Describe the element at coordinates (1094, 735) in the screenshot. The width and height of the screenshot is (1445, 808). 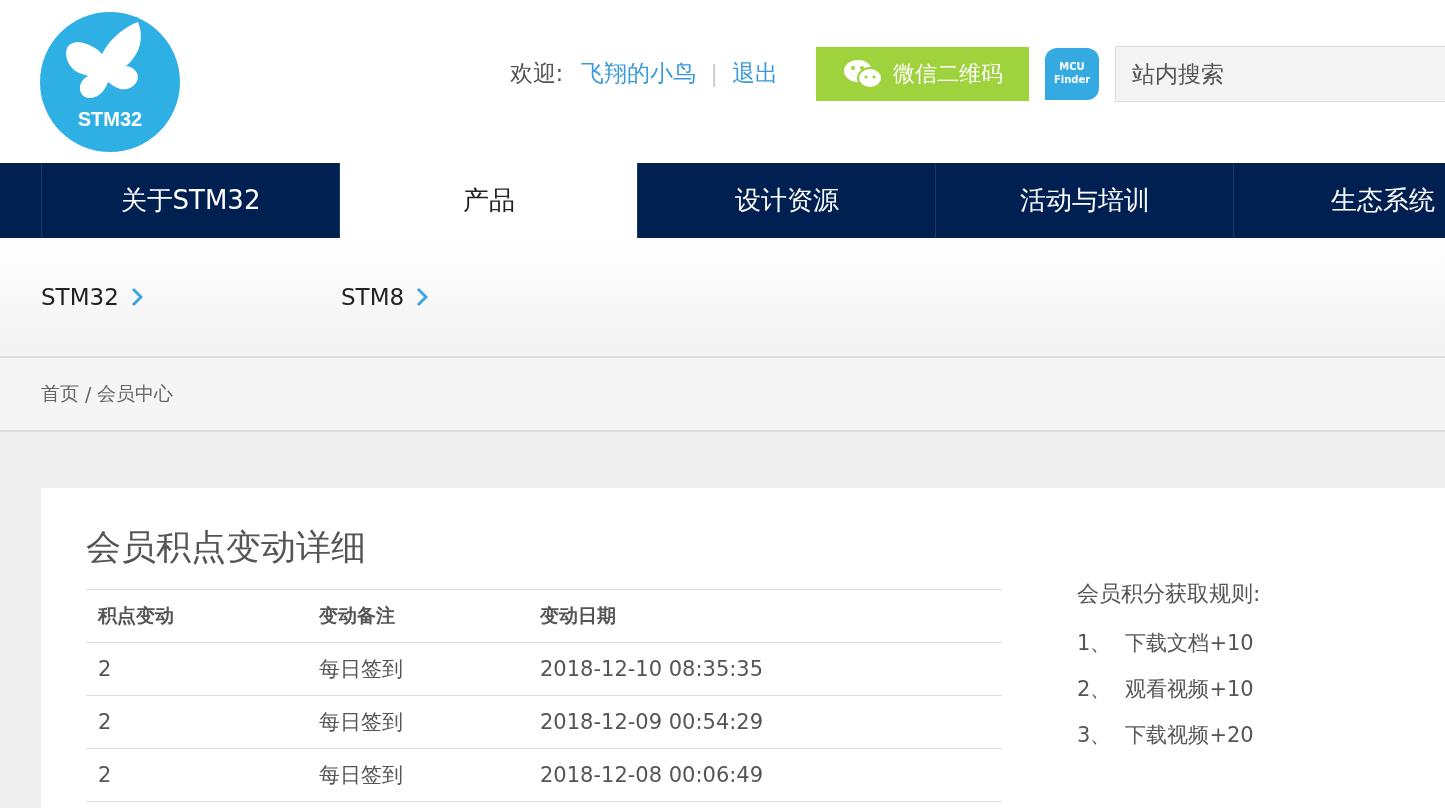
I see `rule-number: 3、` at that location.